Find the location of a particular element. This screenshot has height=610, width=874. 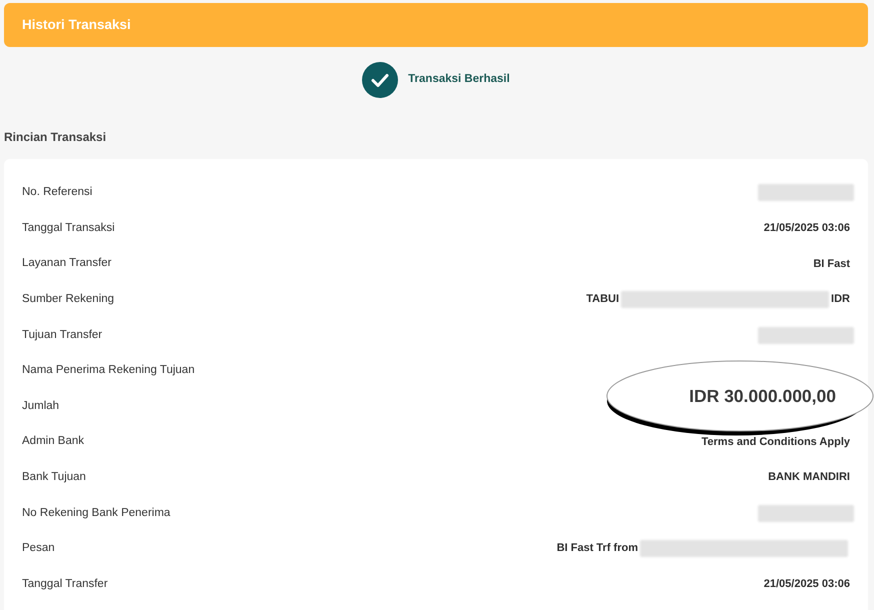

detail-label: No. Referensi is located at coordinates (57, 192).